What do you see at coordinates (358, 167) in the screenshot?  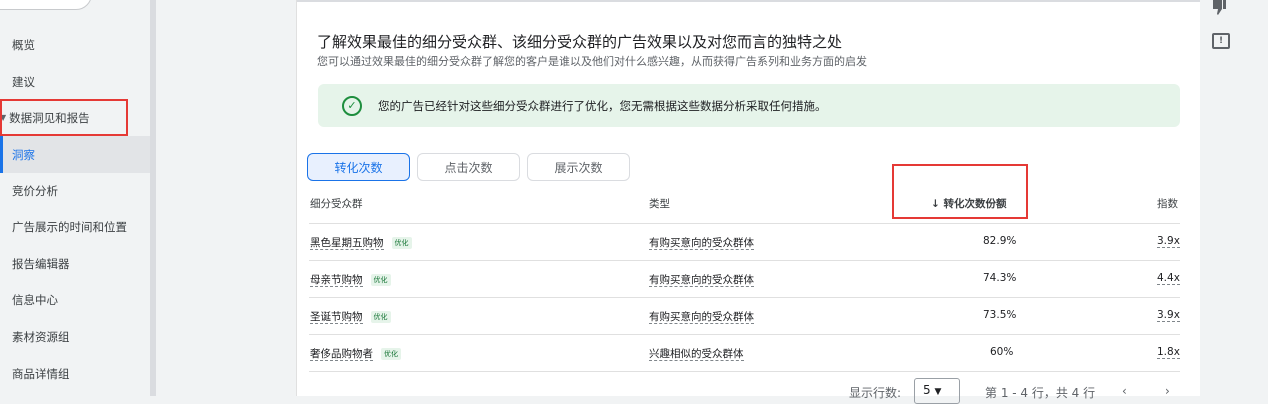 I see `tab-conversions: 转化次数` at bounding box center [358, 167].